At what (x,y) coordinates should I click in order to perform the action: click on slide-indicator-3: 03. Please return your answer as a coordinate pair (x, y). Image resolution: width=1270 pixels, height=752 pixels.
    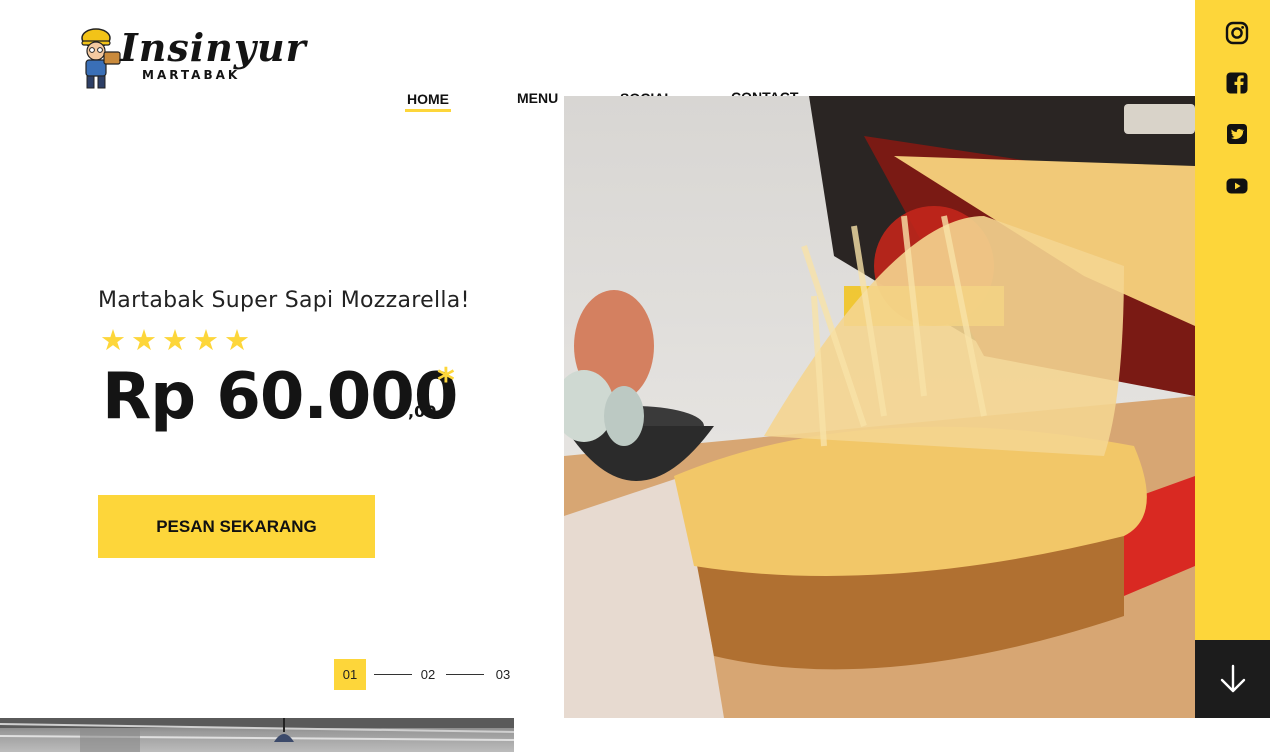
    Looking at the image, I should click on (503, 674).